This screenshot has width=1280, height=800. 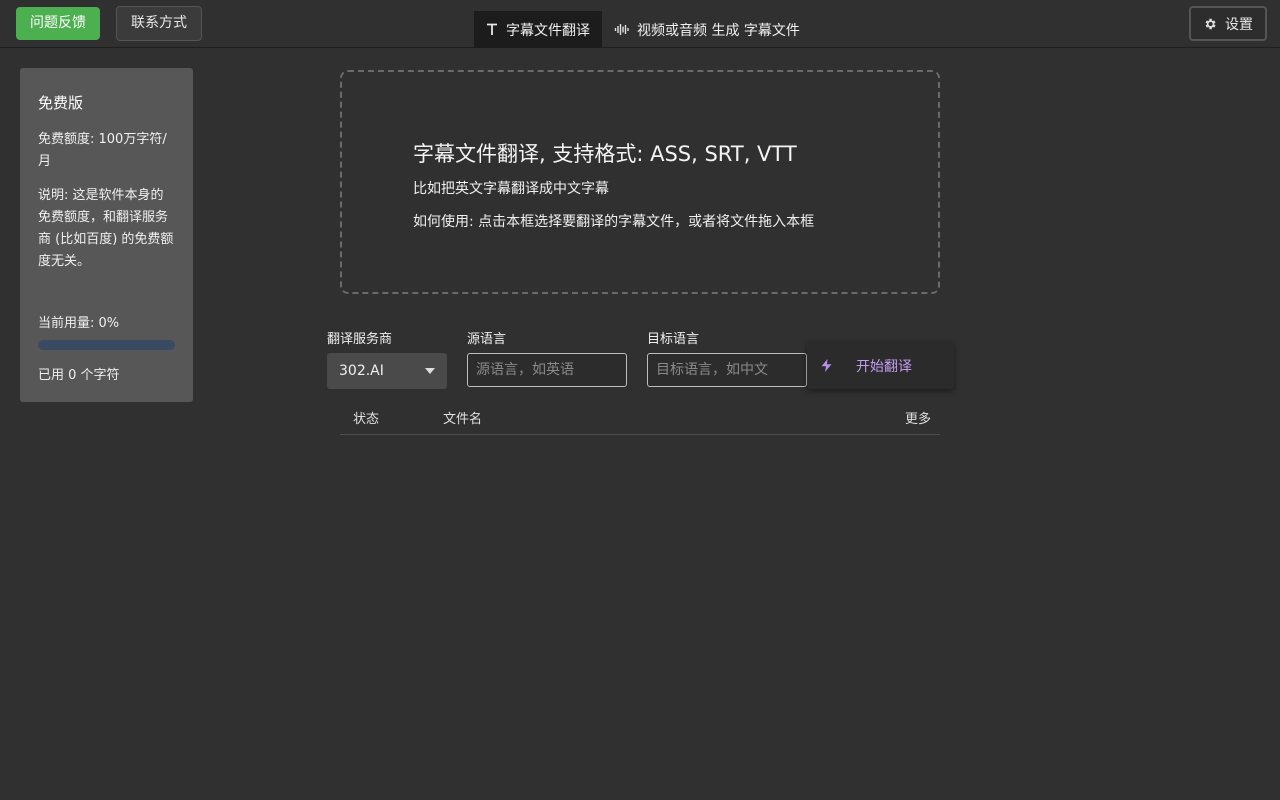 I want to click on source-language-input, so click(x=547, y=370).